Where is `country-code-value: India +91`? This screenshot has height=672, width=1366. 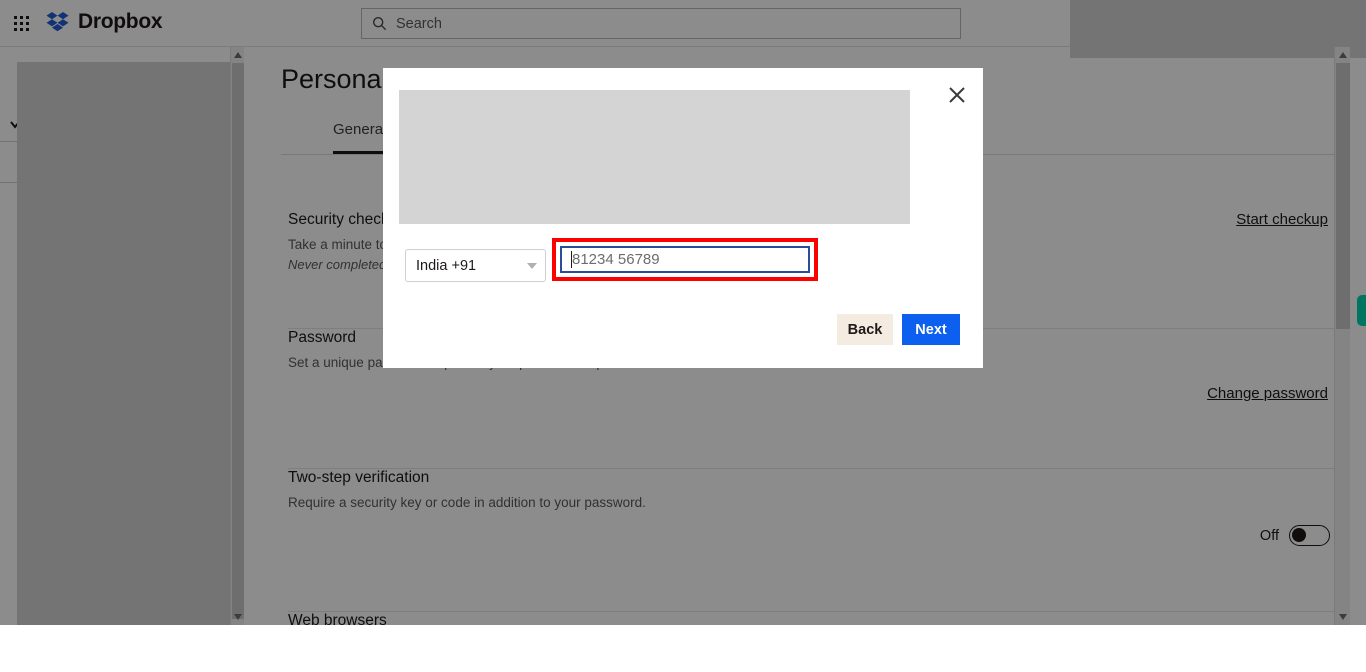
country-code-value: India +91 is located at coordinates (446, 265).